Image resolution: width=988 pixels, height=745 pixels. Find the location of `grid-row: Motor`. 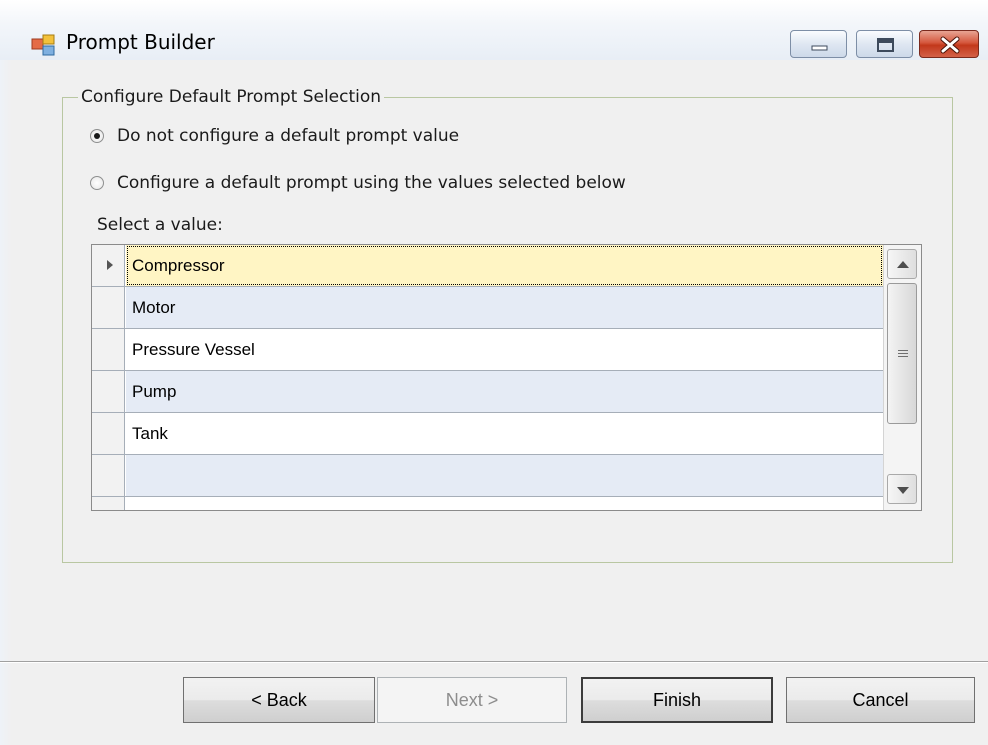

grid-row: Motor is located at coordinates (487, 308).